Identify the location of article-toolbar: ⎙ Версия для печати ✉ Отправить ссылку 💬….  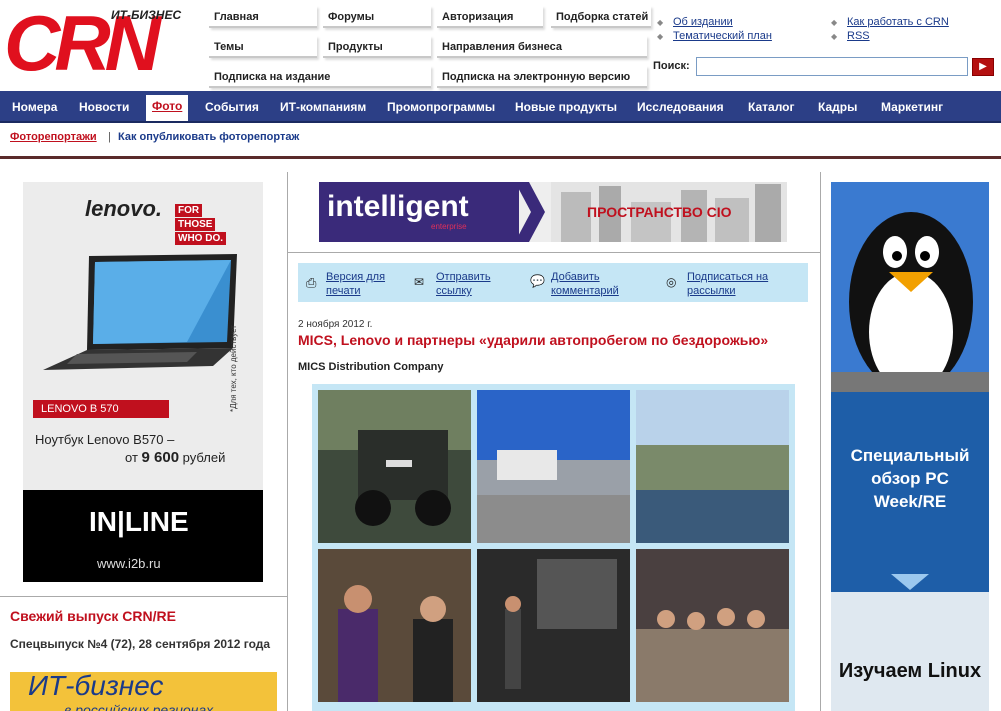
(553, 282).